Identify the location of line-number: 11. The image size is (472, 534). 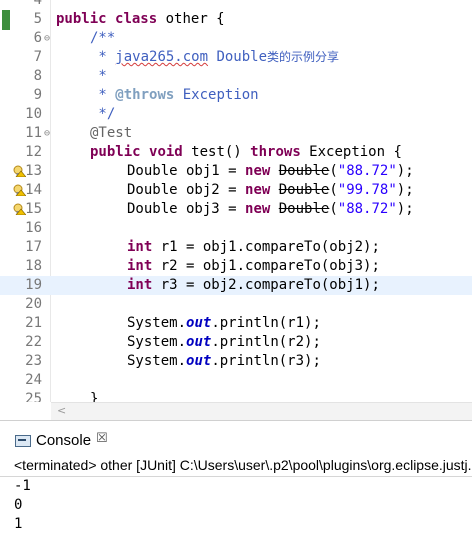
(33, 133).